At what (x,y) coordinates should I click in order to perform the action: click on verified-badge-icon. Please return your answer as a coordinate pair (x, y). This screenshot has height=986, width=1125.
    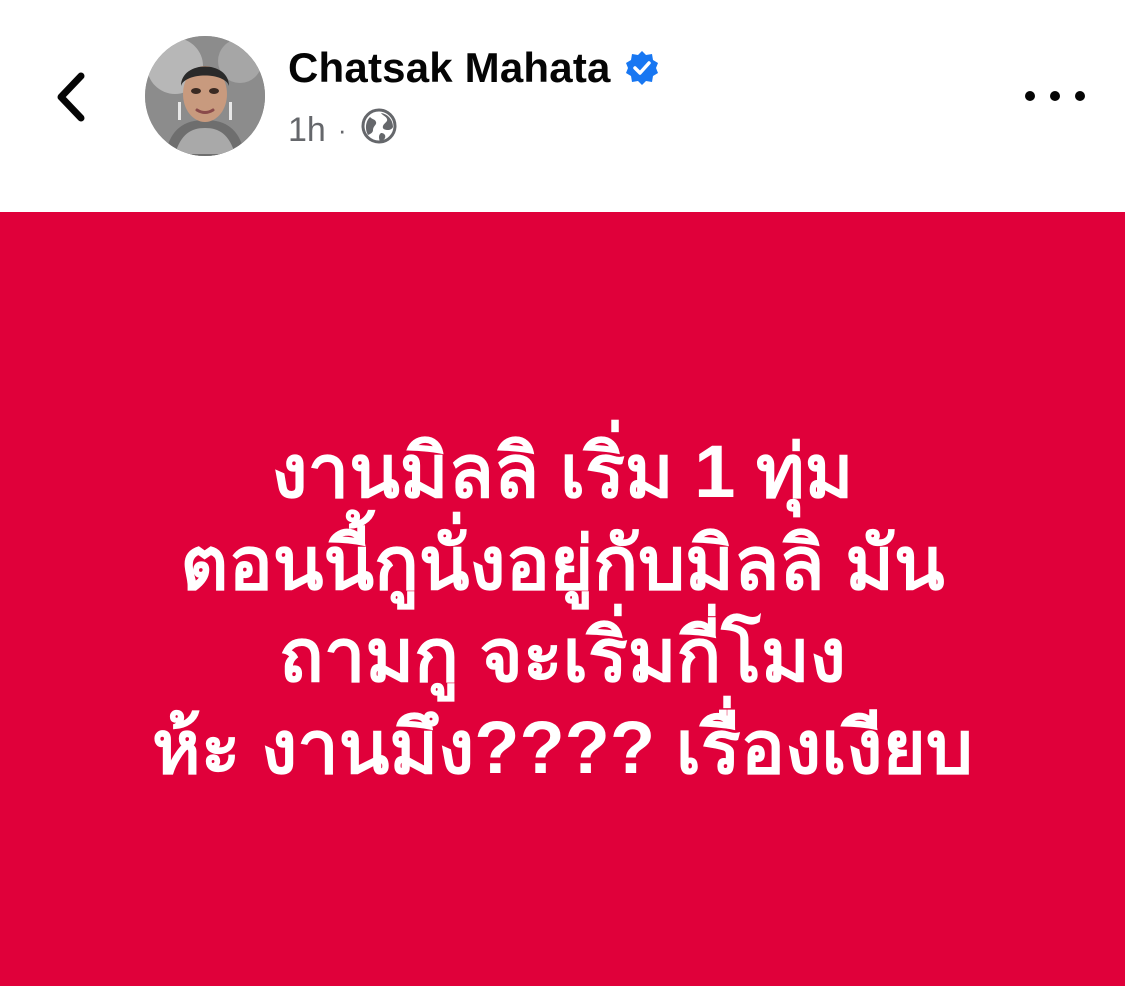
    Looking at the image, I should click on (642, 68).